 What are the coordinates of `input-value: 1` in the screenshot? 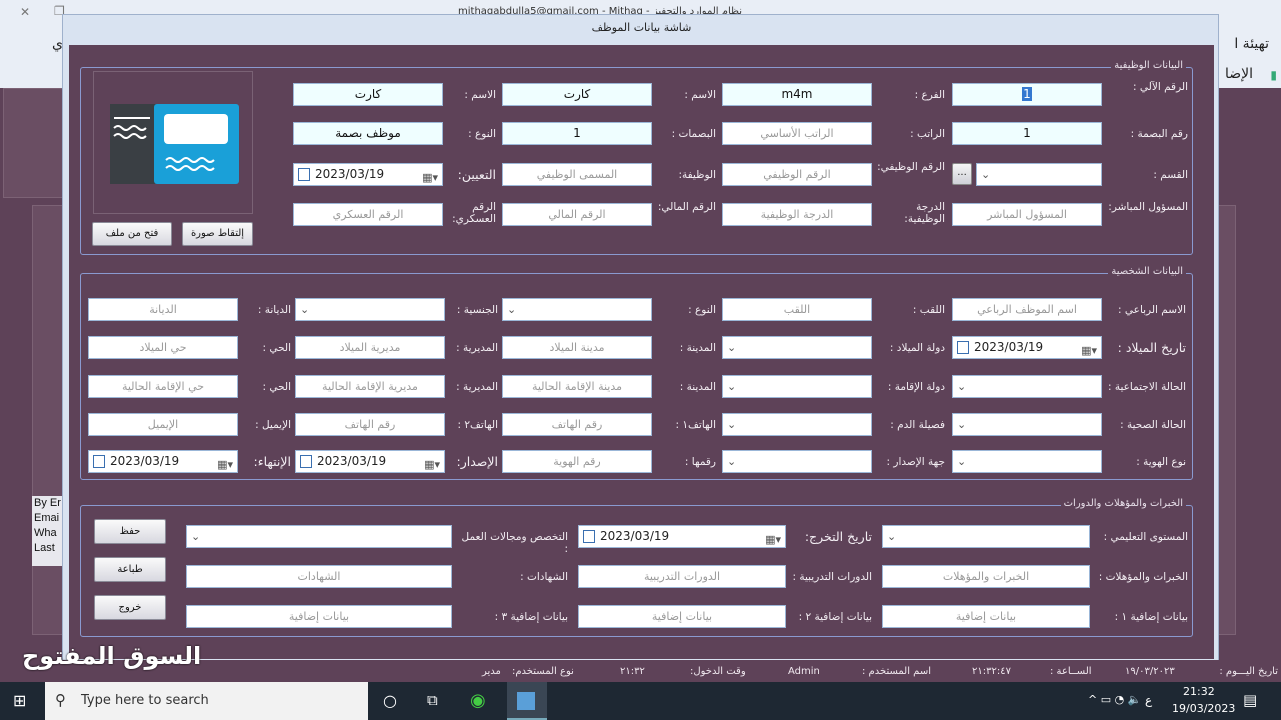 It's located at (1027, 94).